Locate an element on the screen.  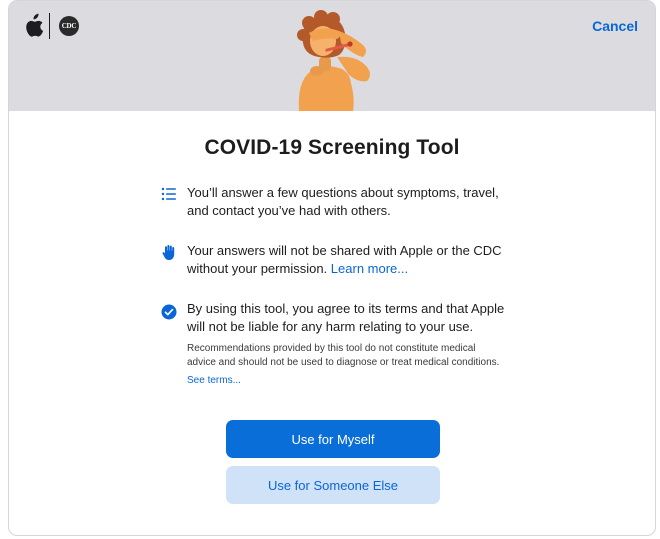
use-for-myself-button: Use for Myself is located at coordinates (333, 439).